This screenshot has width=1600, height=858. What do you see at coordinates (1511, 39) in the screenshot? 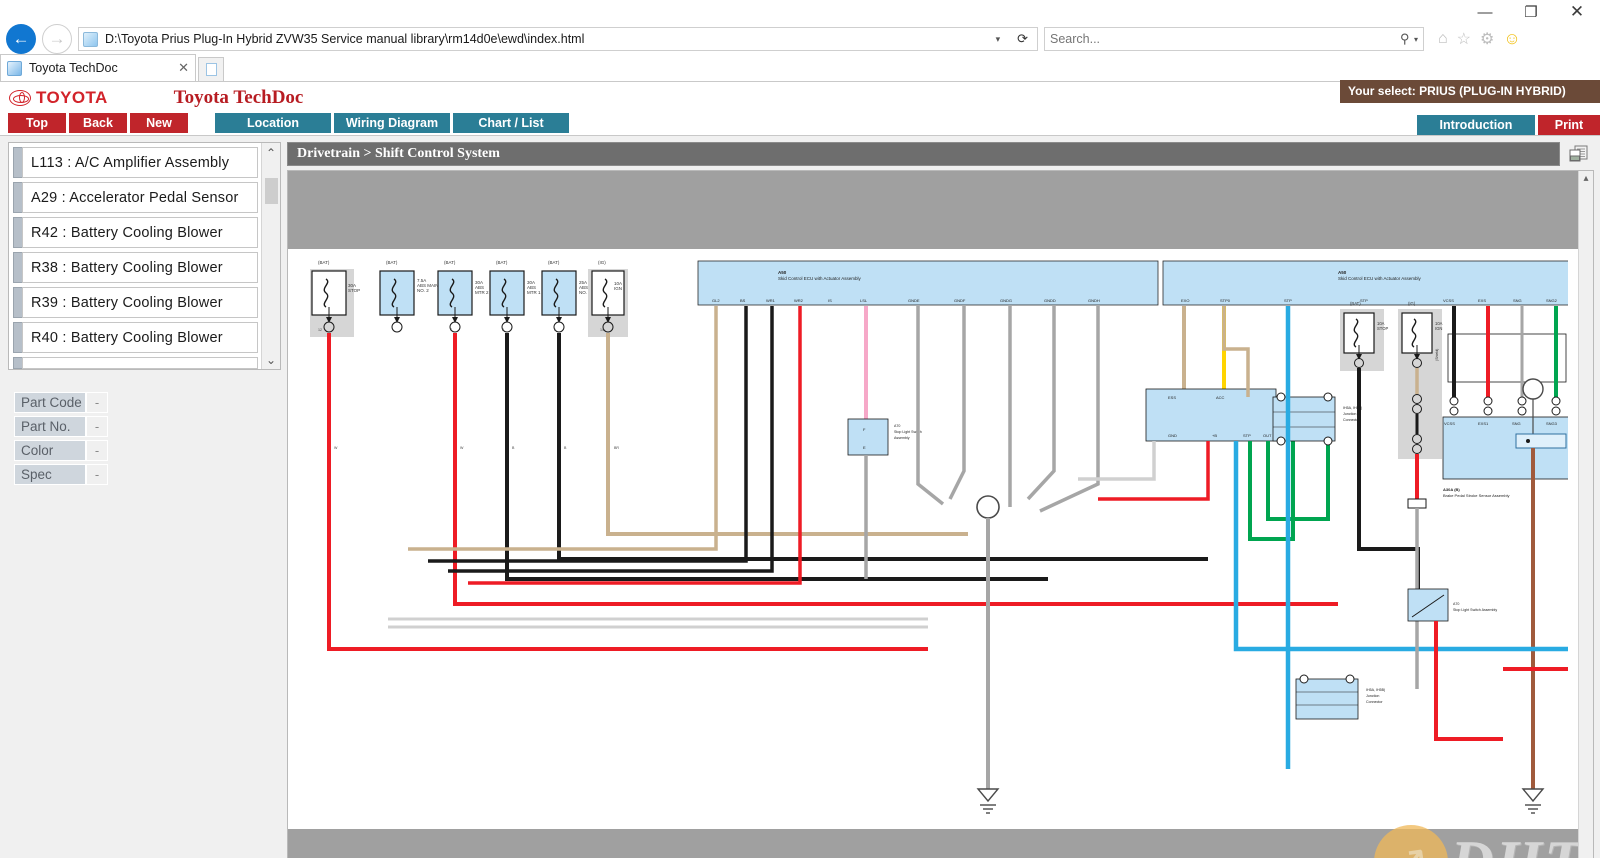
I see `feedback-smiley-icon: ☺` at bounding box center [1511, 39].